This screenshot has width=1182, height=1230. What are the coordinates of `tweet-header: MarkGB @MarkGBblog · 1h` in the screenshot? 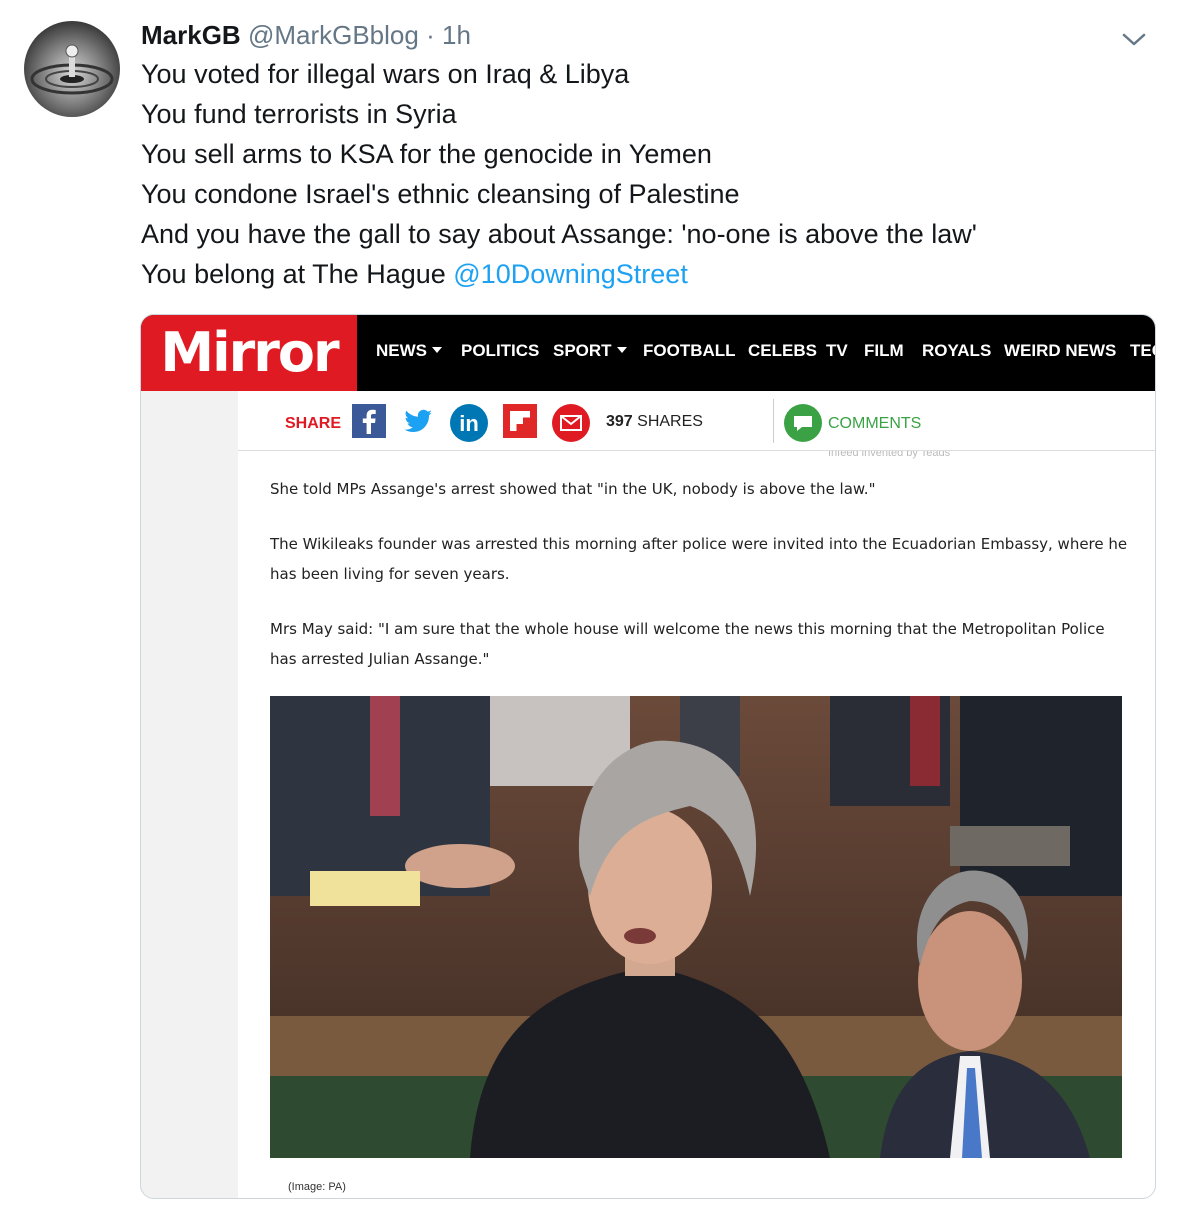 It's located at (306, 35).